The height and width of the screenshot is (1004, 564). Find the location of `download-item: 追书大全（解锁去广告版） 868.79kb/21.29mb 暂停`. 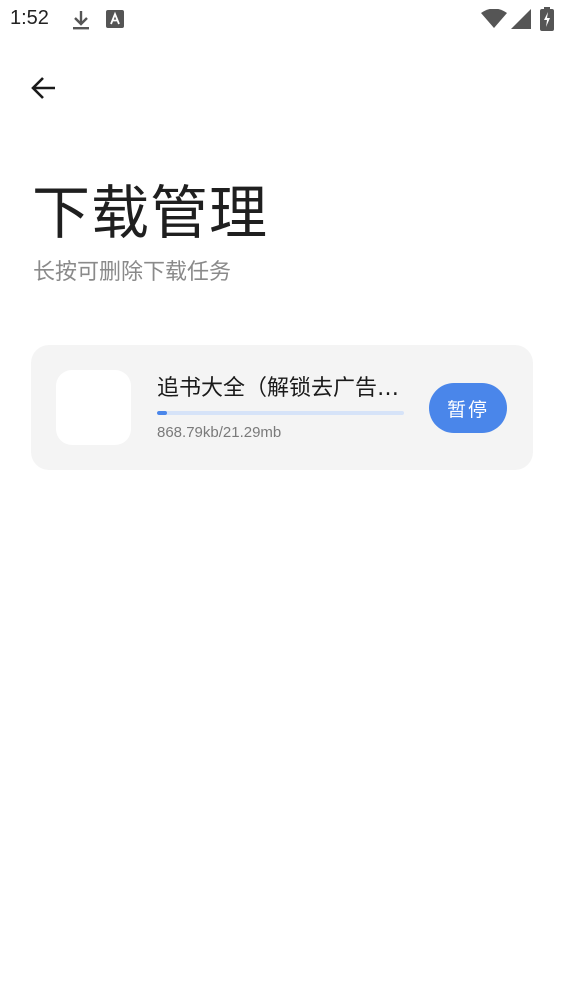

download-item: 追书大全（解锁去广告版） 868.79kb/21.29mb 暂停 is located at coordinates (282, 407).